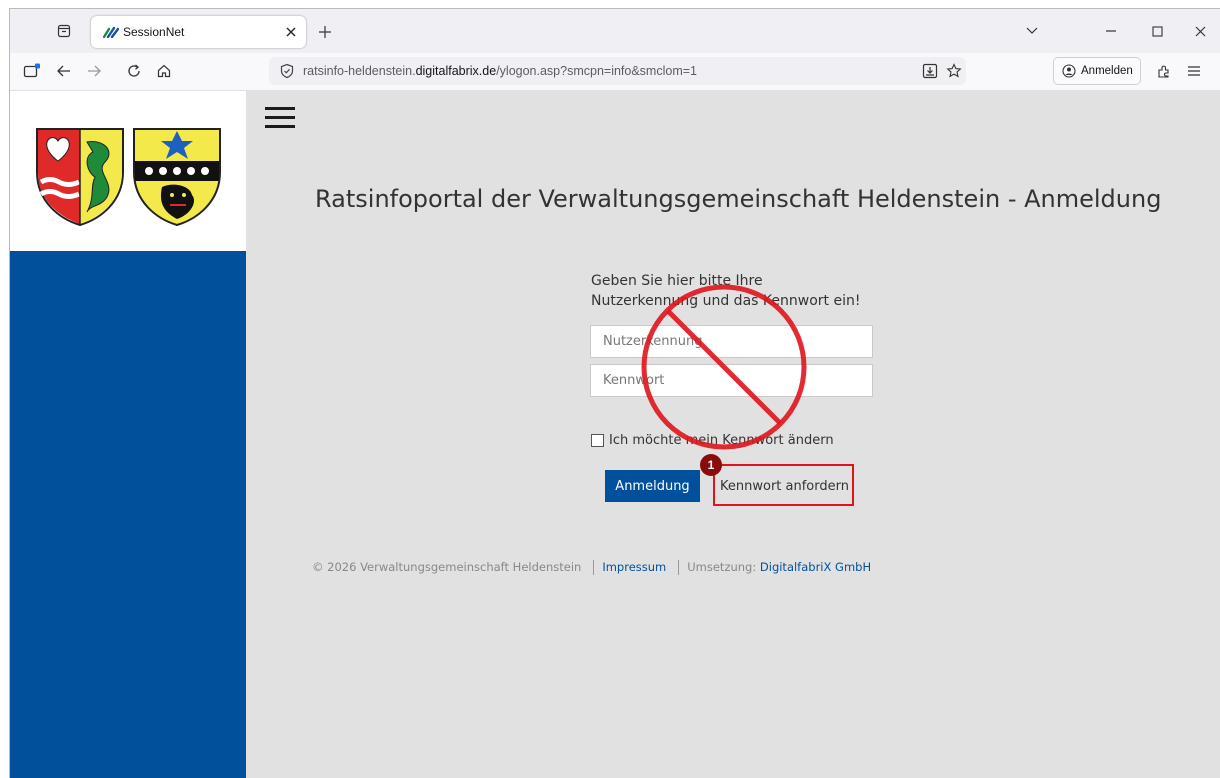 The image size is (1220, 778). I want to click on coat-of-arms-right-icon, so click(177, 177).